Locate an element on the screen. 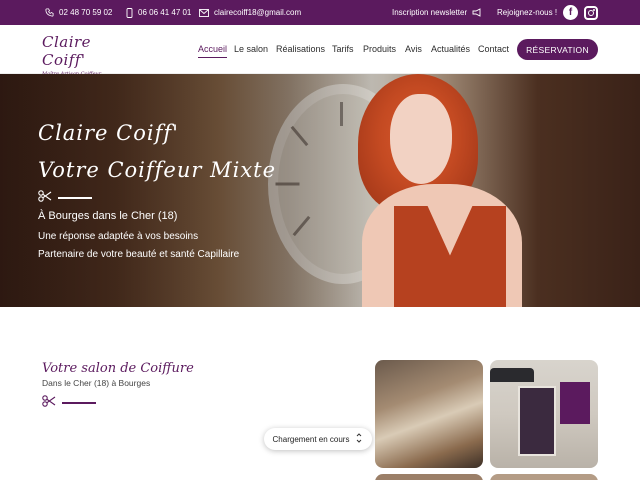  email-link: clairecoiff18@gmail.com is located at coordinates (250, 12).